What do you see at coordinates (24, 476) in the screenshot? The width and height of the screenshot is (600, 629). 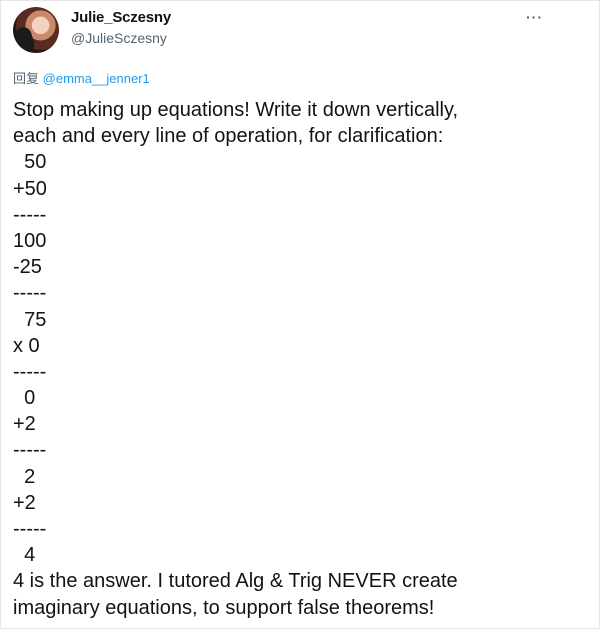 I see `tweet-line: 2` at bounding box center [24, 476].